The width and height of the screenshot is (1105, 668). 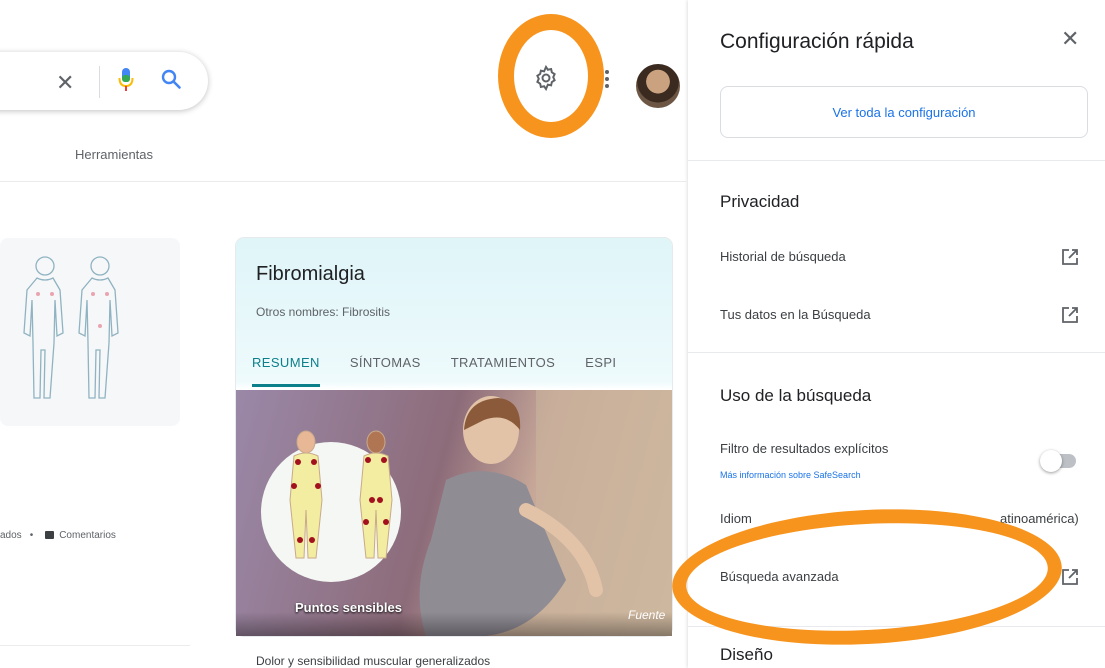 I want to click on feedback-icon, so click(x=50, y=535).